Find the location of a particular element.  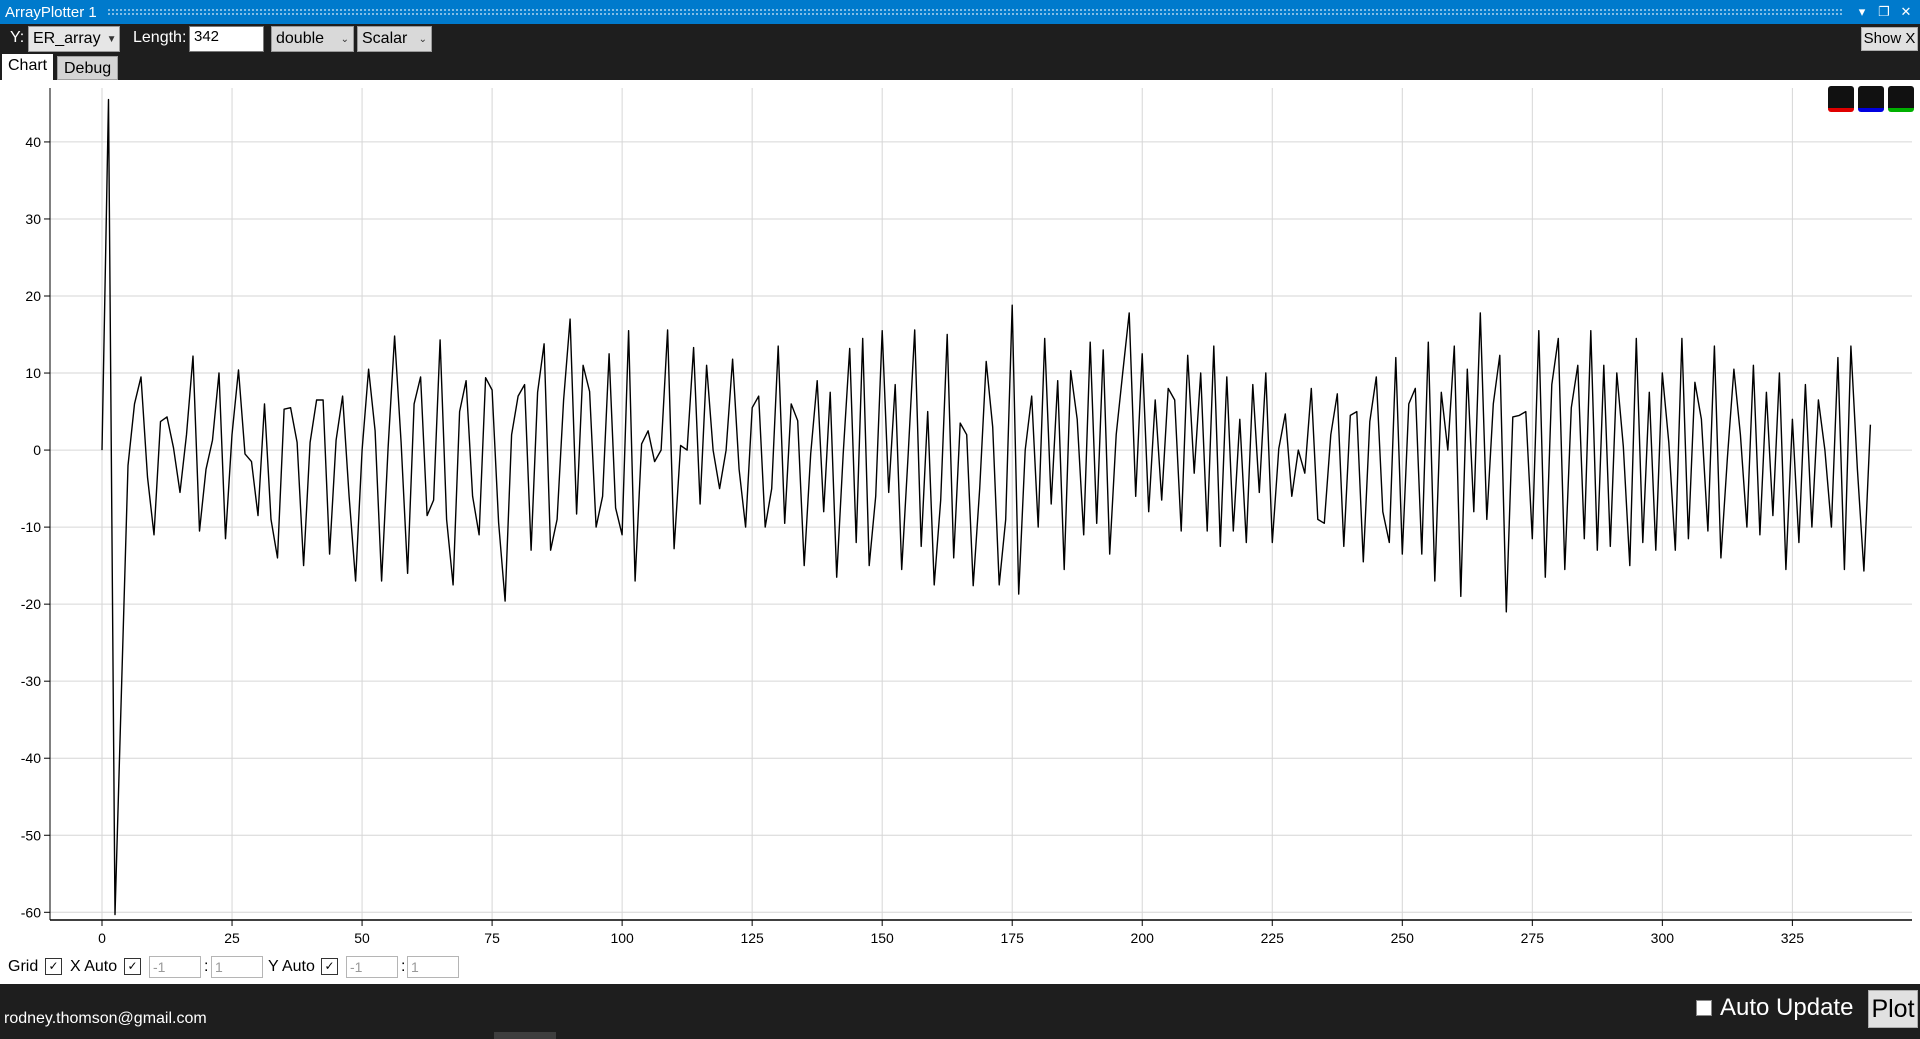

tab-strip: Chart Debug is located at coordinates (960, 67).